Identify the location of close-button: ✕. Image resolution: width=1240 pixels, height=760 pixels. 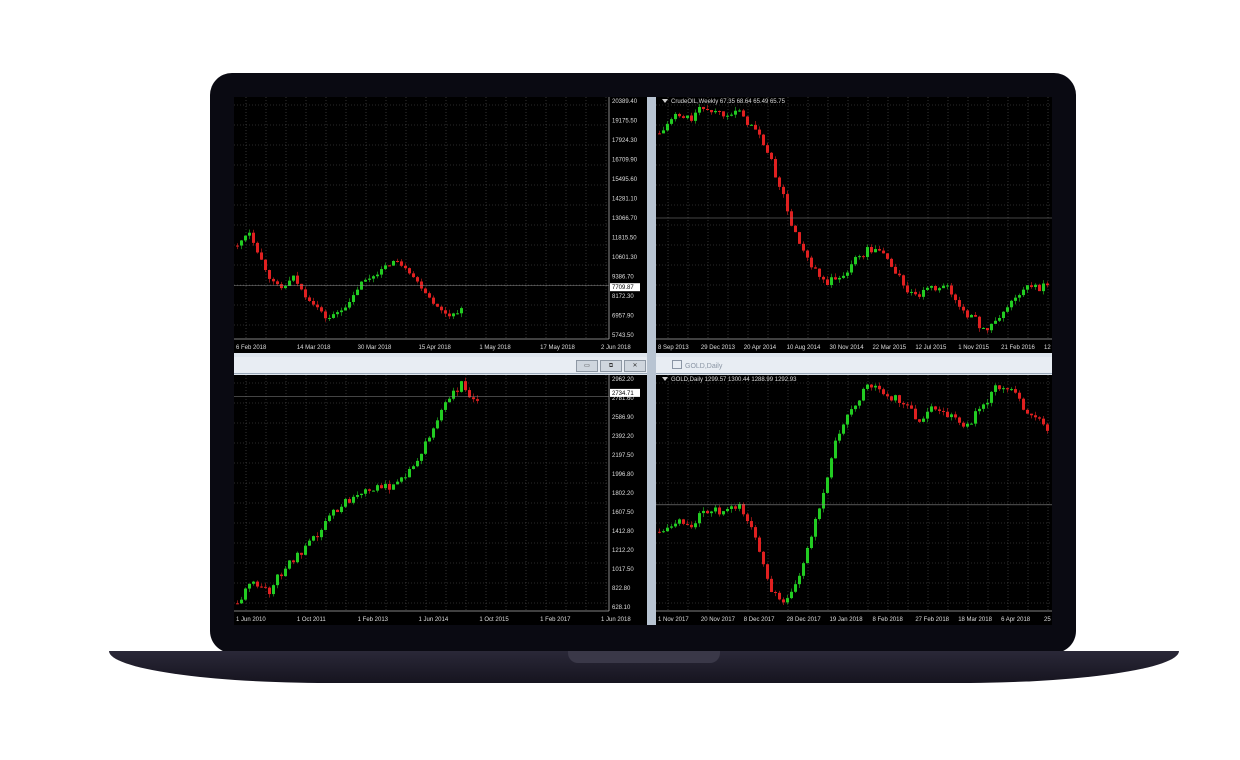
(635, 366).